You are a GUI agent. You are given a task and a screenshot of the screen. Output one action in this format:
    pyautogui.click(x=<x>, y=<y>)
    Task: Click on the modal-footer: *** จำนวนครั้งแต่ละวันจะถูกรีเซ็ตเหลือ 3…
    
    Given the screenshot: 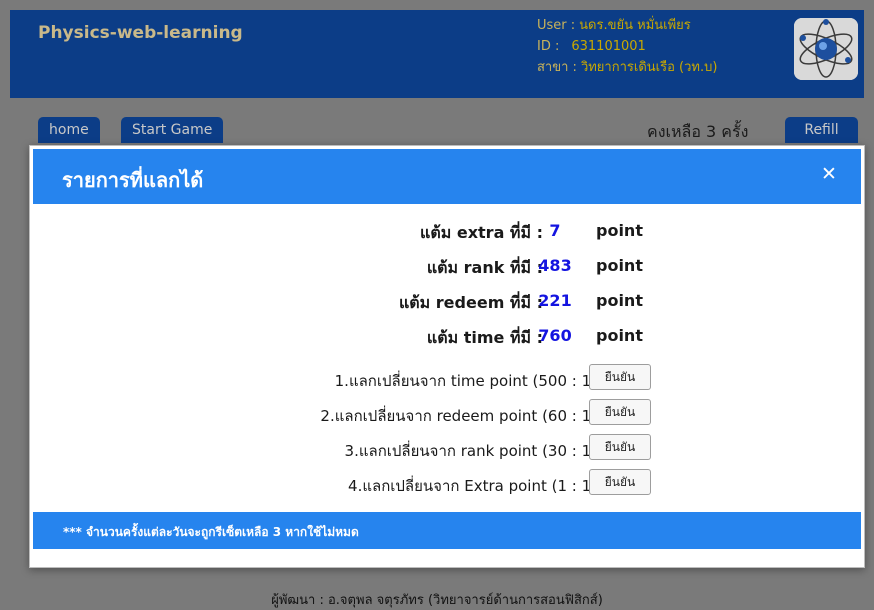 What is the action you would take?
    pyautogui.click(x=447, y=530)
    